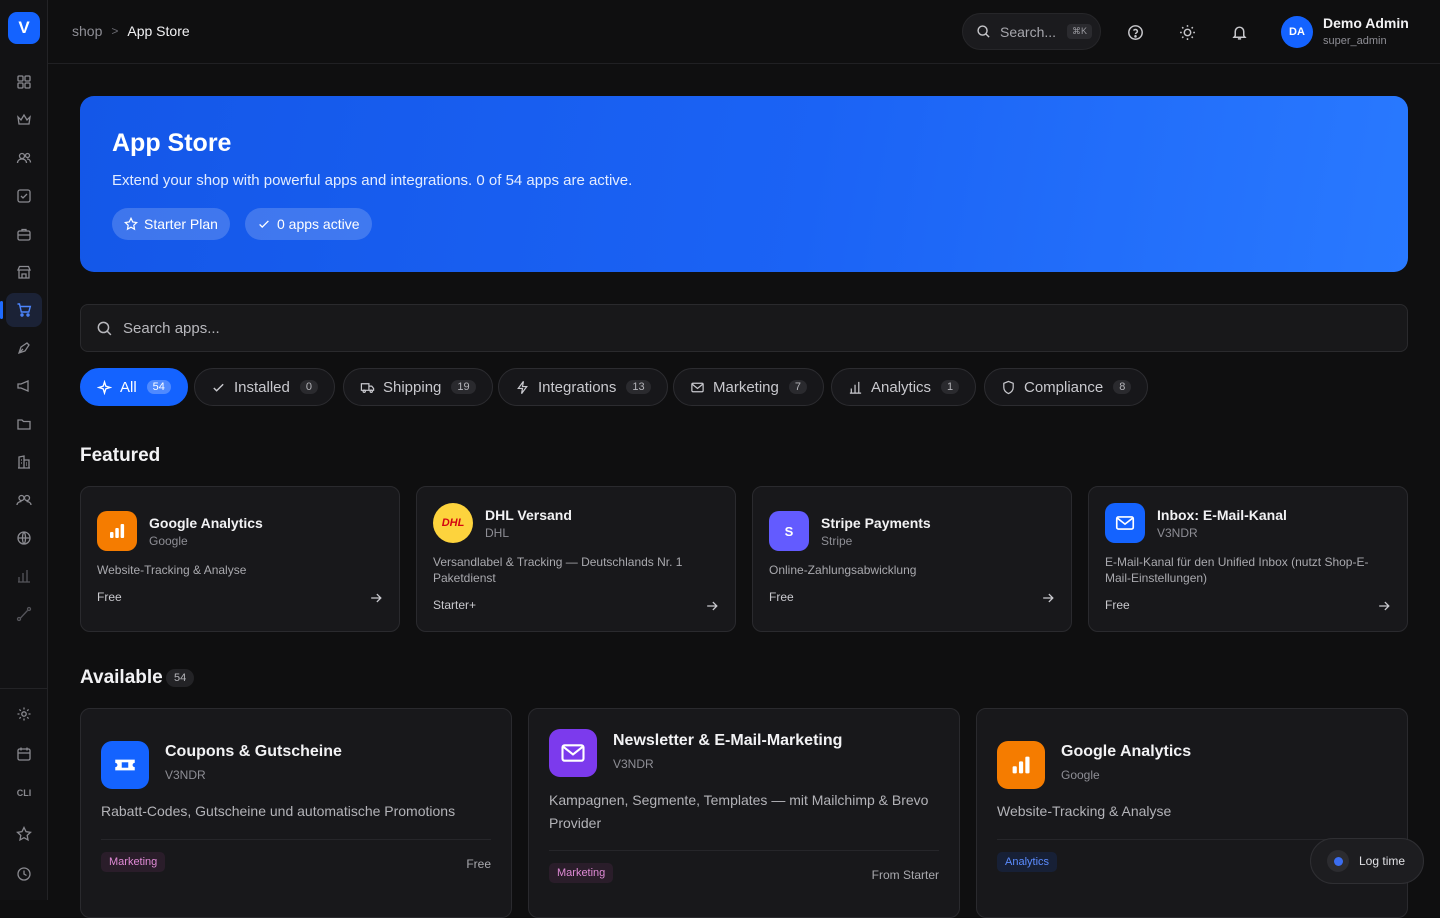  I want to click on dhl-logo-text: DHL, so click(453, 523).